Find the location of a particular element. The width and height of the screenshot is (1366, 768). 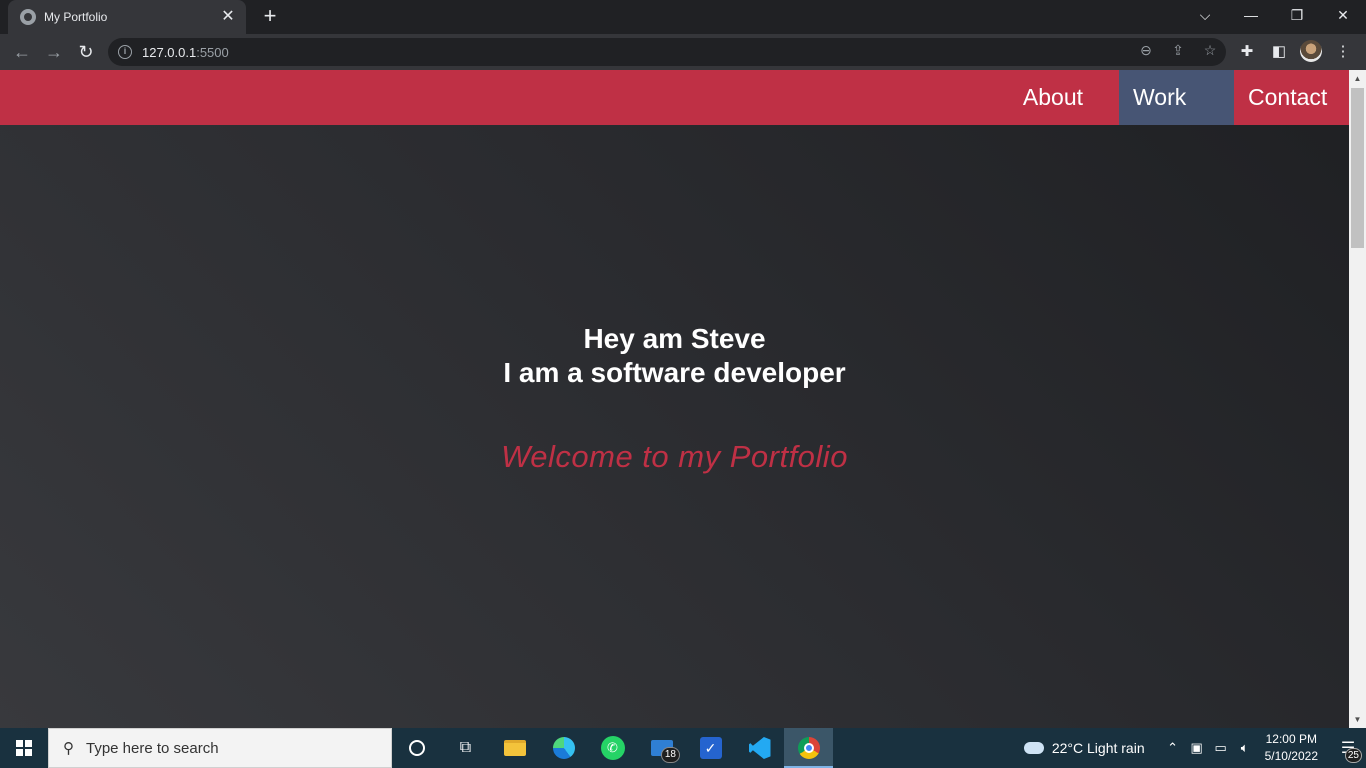

chrome-icon is located at coordinates (808, 748).